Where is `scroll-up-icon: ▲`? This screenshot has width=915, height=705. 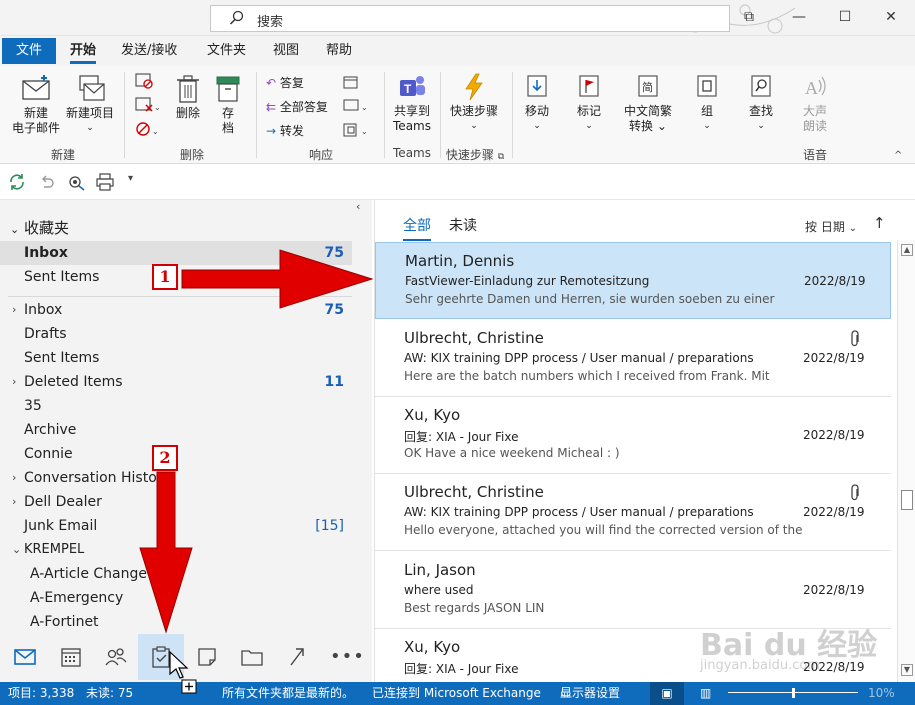 scroll-up-icon: ▲ is located at coordinates (907, 250).